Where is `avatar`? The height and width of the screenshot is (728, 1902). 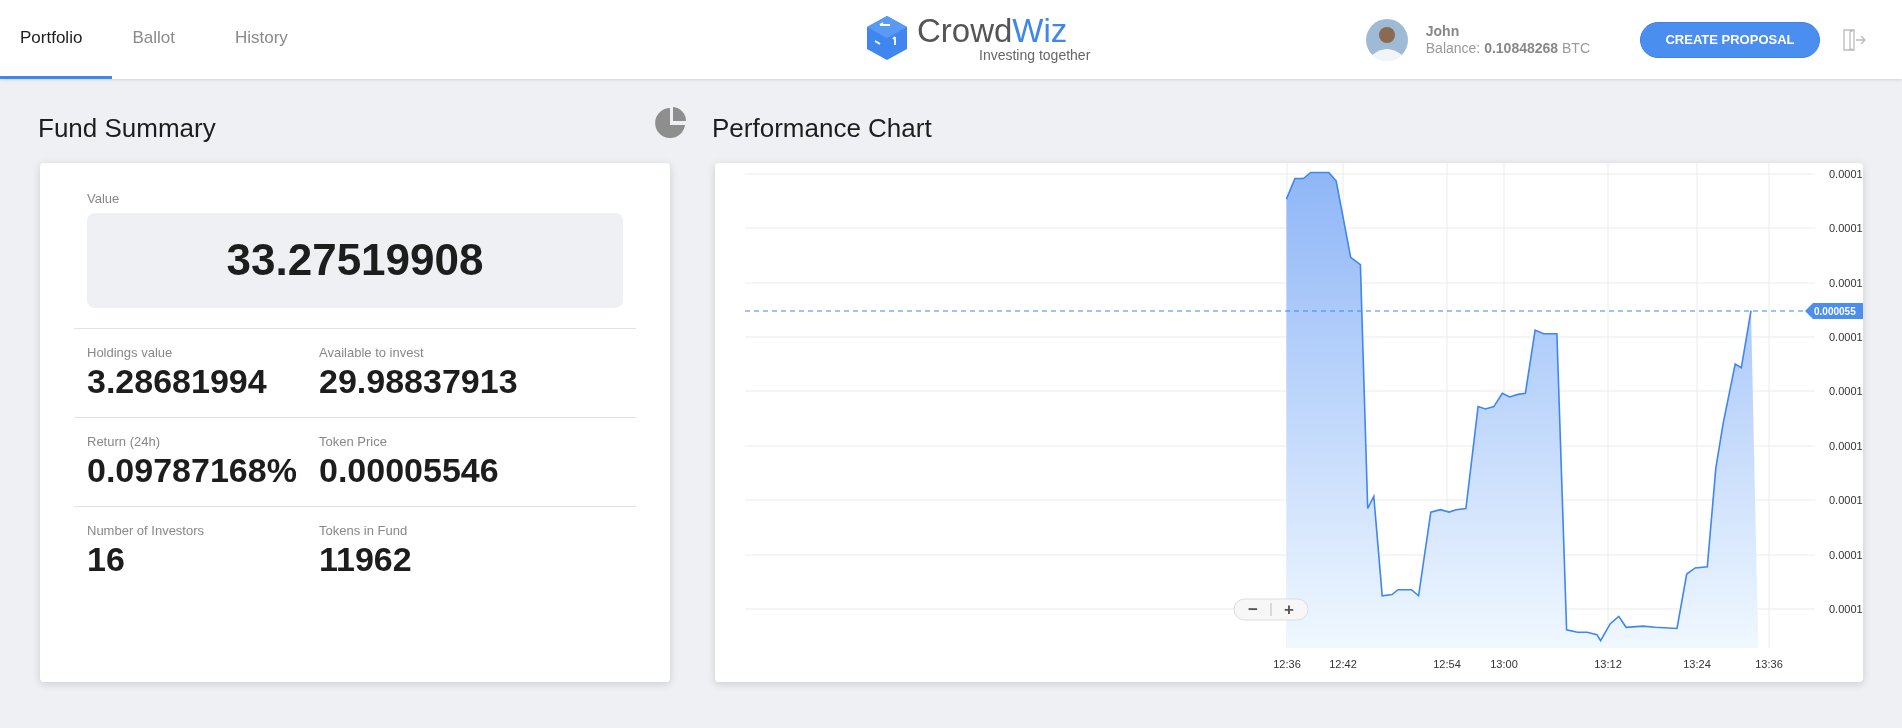
avatar is located at coordinates (1386, 39).